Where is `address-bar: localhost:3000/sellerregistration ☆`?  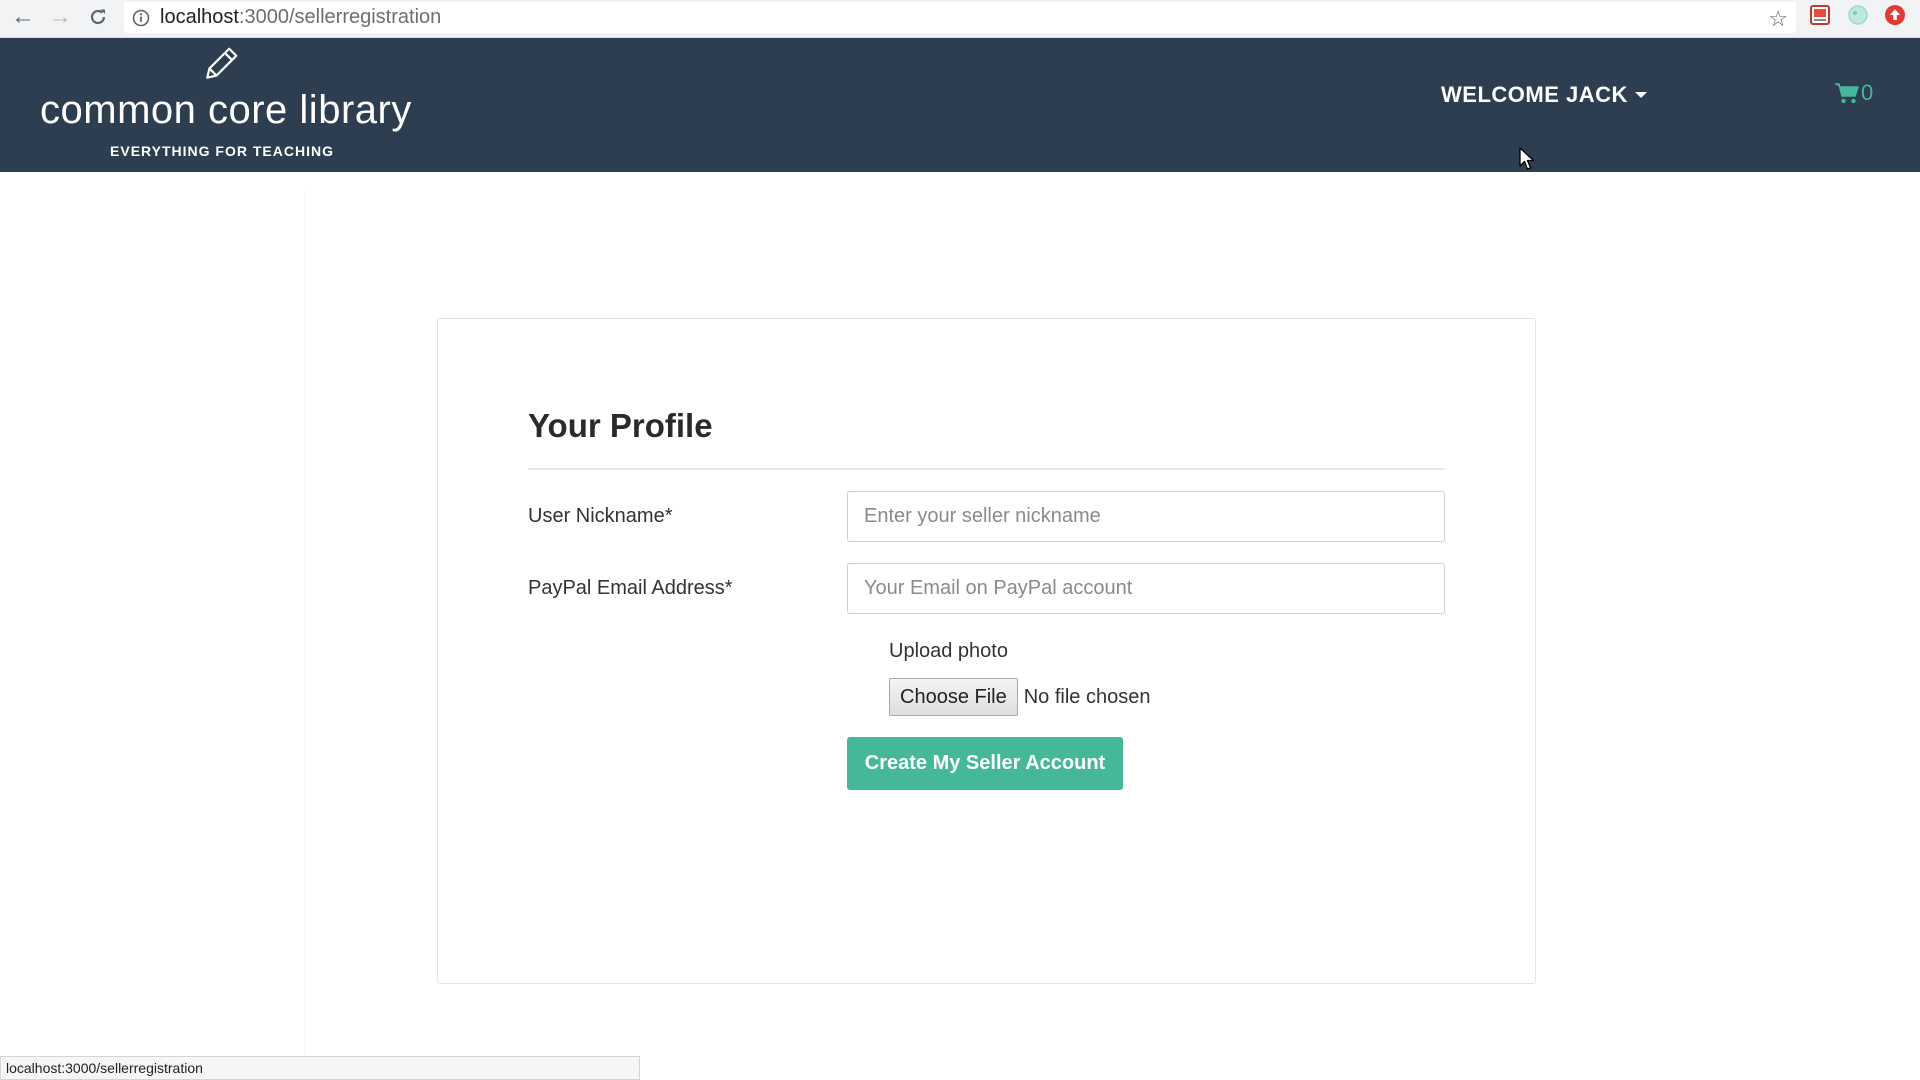
address-bar: localhost:3000/sellerregistration ☆ is located at coordinates (960, 17).